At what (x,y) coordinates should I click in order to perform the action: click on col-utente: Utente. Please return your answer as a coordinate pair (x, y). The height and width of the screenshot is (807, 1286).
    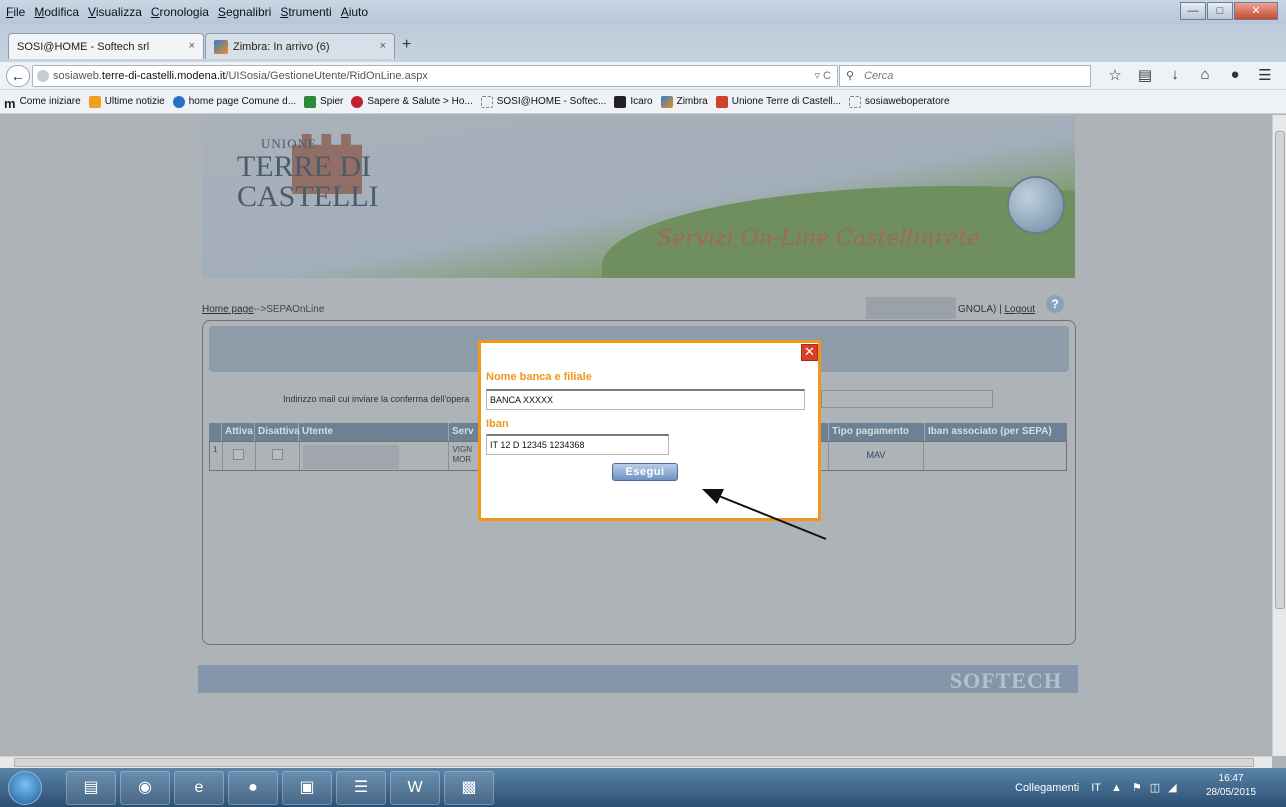
    Looking at the image, I should click on (374, 432).